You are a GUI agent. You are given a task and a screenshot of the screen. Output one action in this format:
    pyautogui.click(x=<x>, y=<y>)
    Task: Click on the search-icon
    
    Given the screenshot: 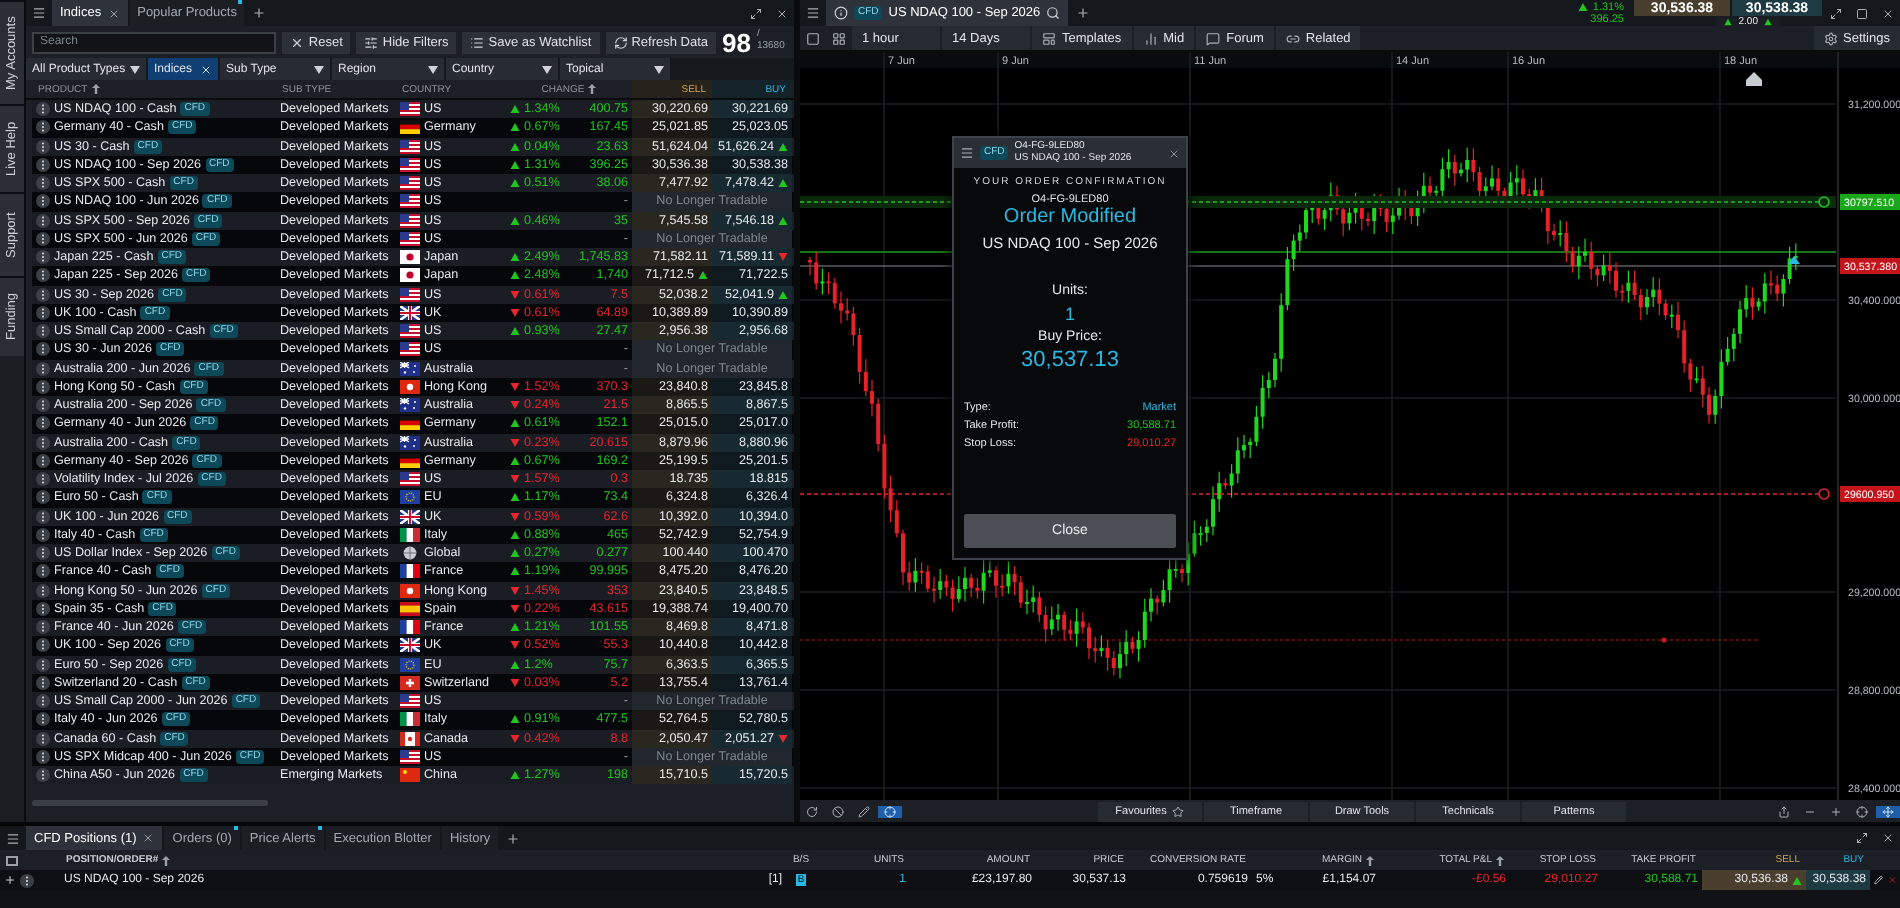 What is the action you would take?
    pyautogui.click(x=1053, y=13)
    